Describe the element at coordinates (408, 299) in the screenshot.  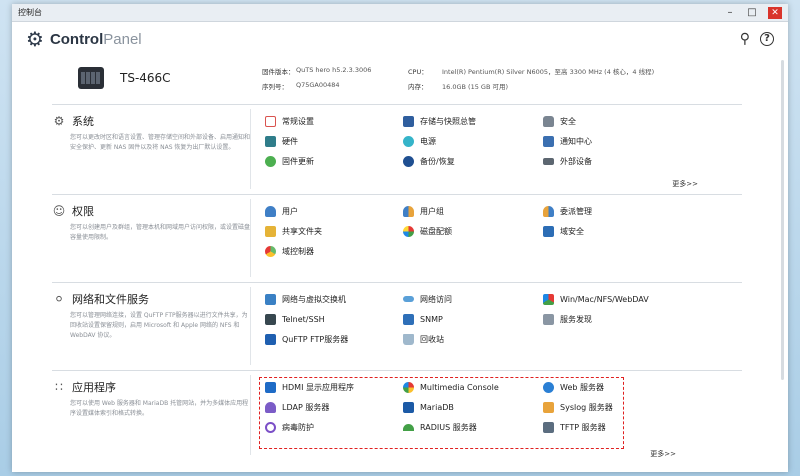
I see `network-access-icon` at that location.